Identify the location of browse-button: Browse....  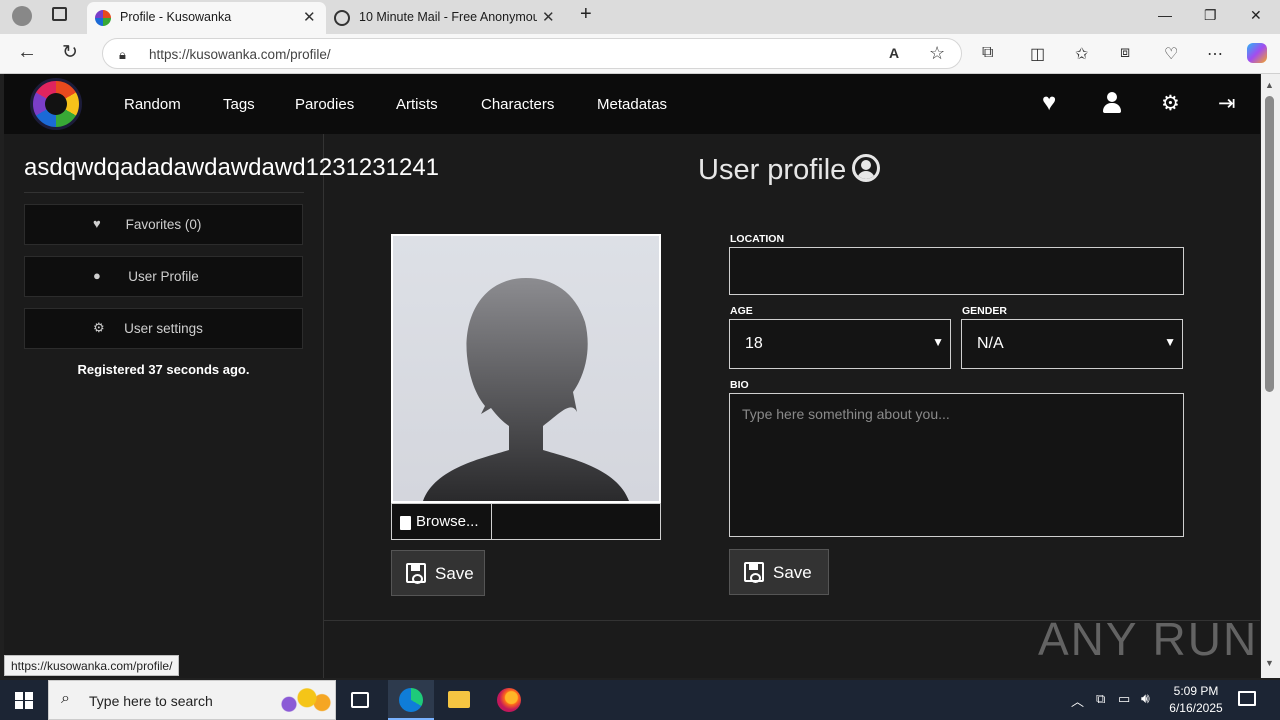
(442, 521).